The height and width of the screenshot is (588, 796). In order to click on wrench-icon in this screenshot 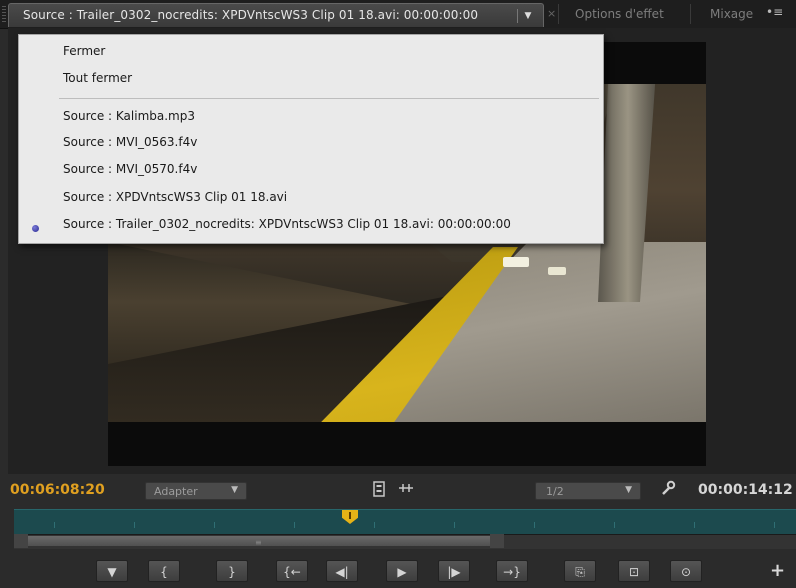, I will do `click(668, 490)`.